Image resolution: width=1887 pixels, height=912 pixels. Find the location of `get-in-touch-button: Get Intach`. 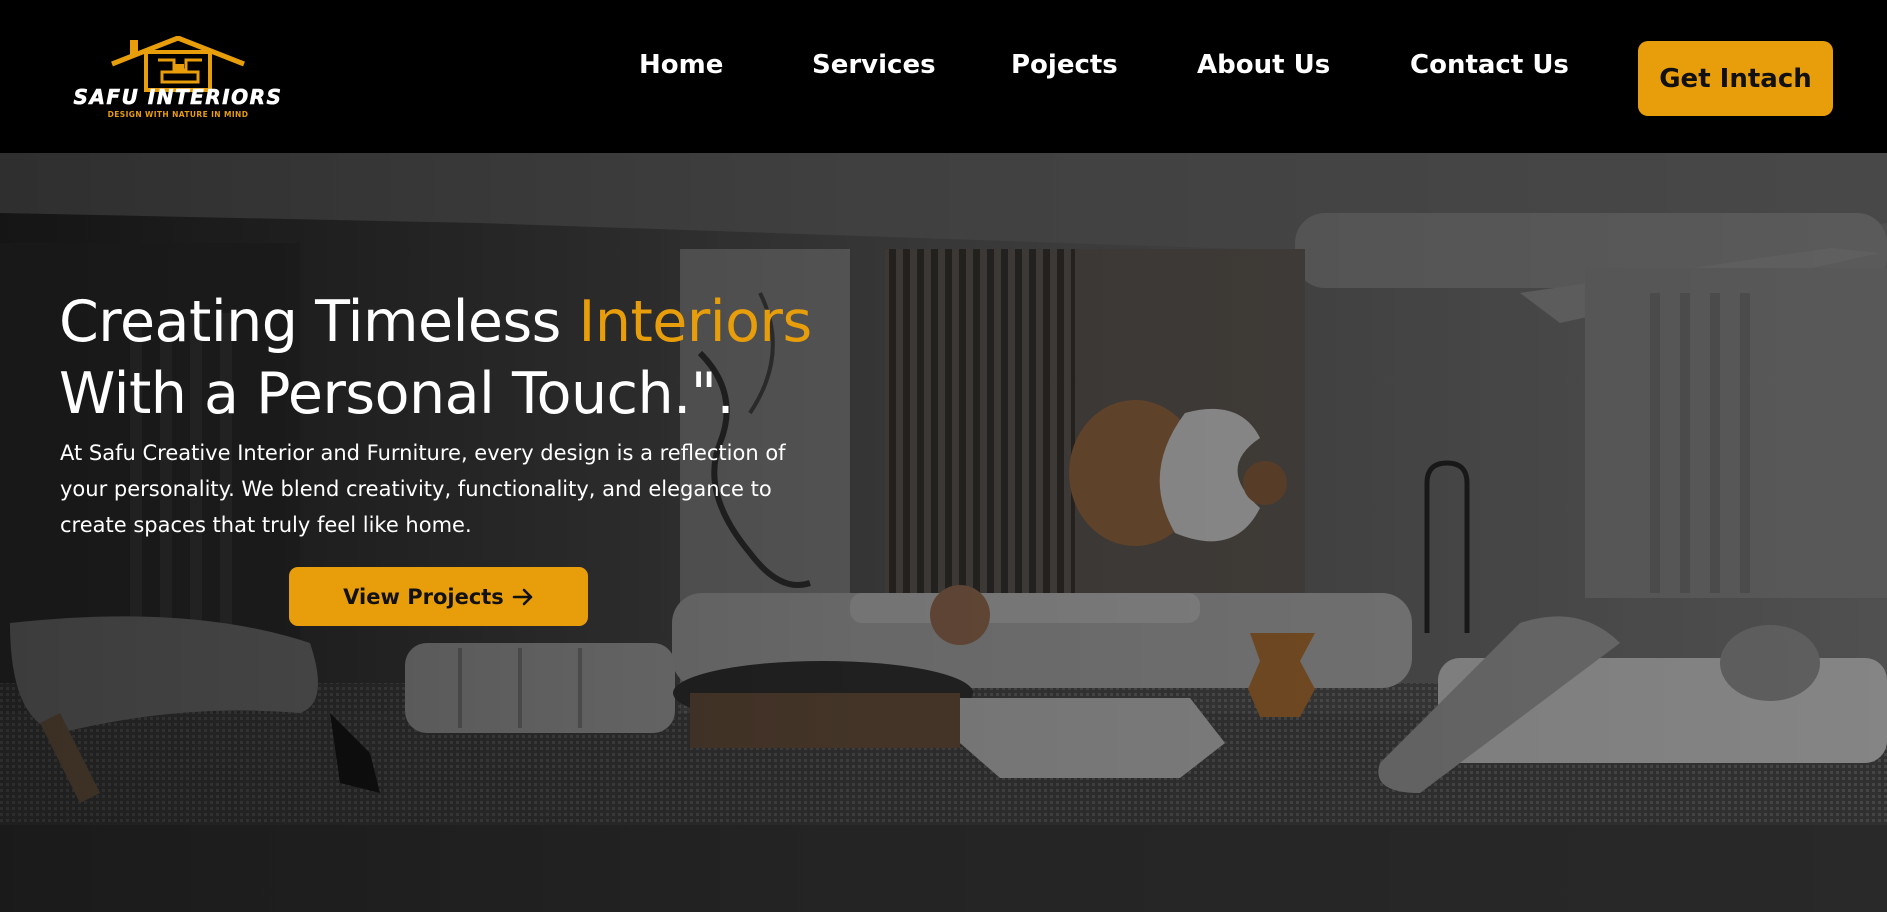

get-in-touch-button: Get Intach is located at coordinates (1735, 78).